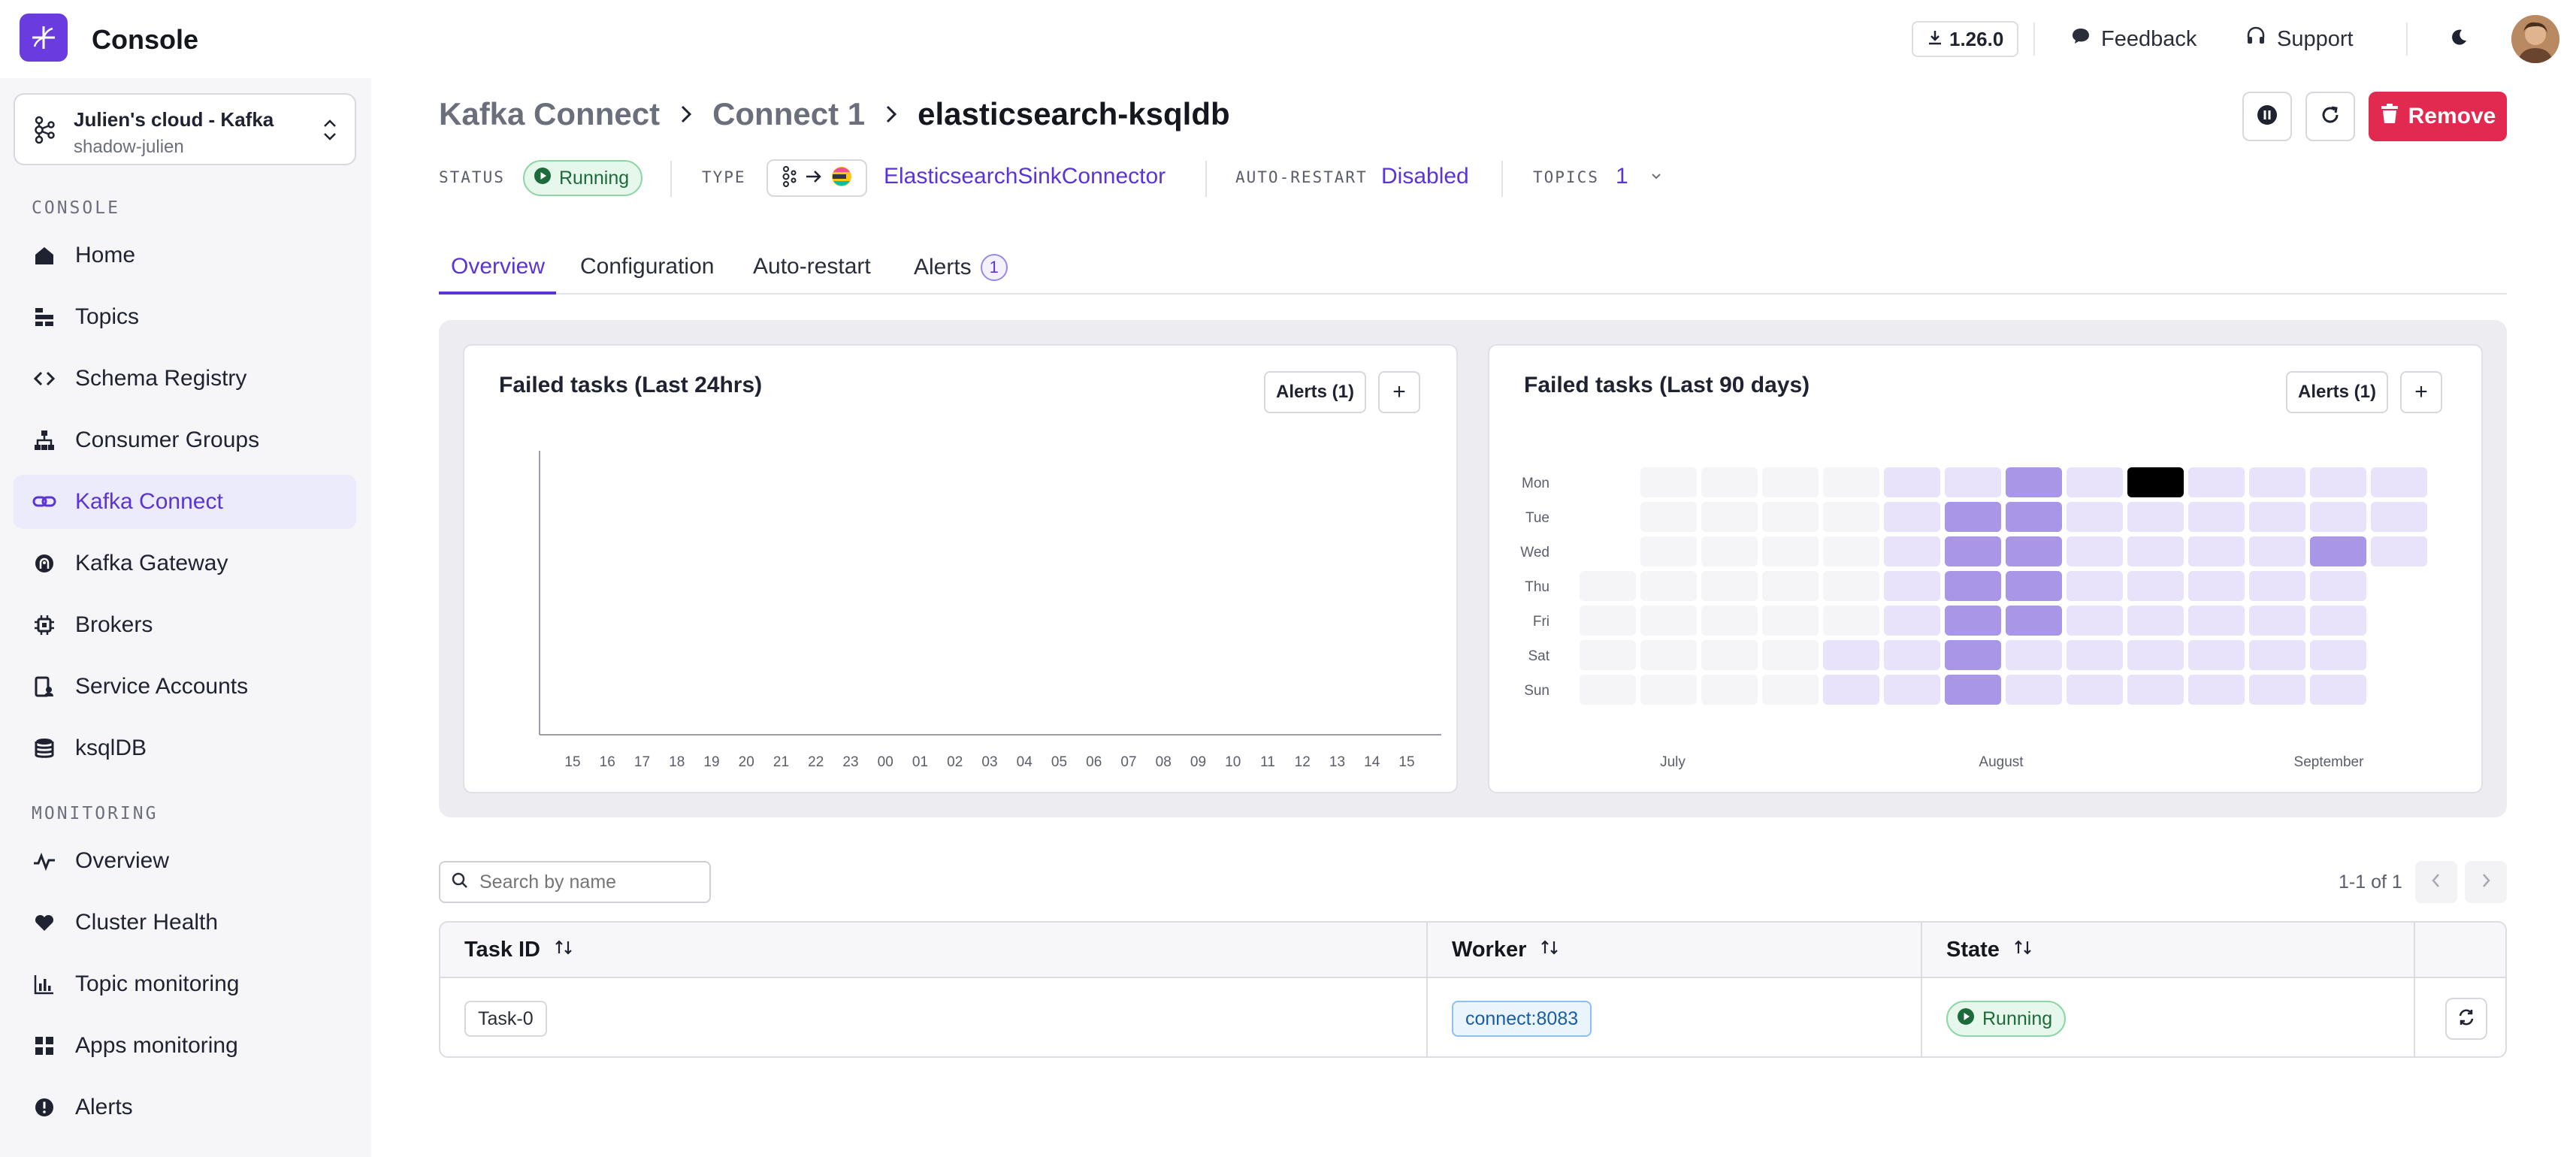 This screenshot has width=2576, height=1157. I want to click on avatar, so click(2535, 39).